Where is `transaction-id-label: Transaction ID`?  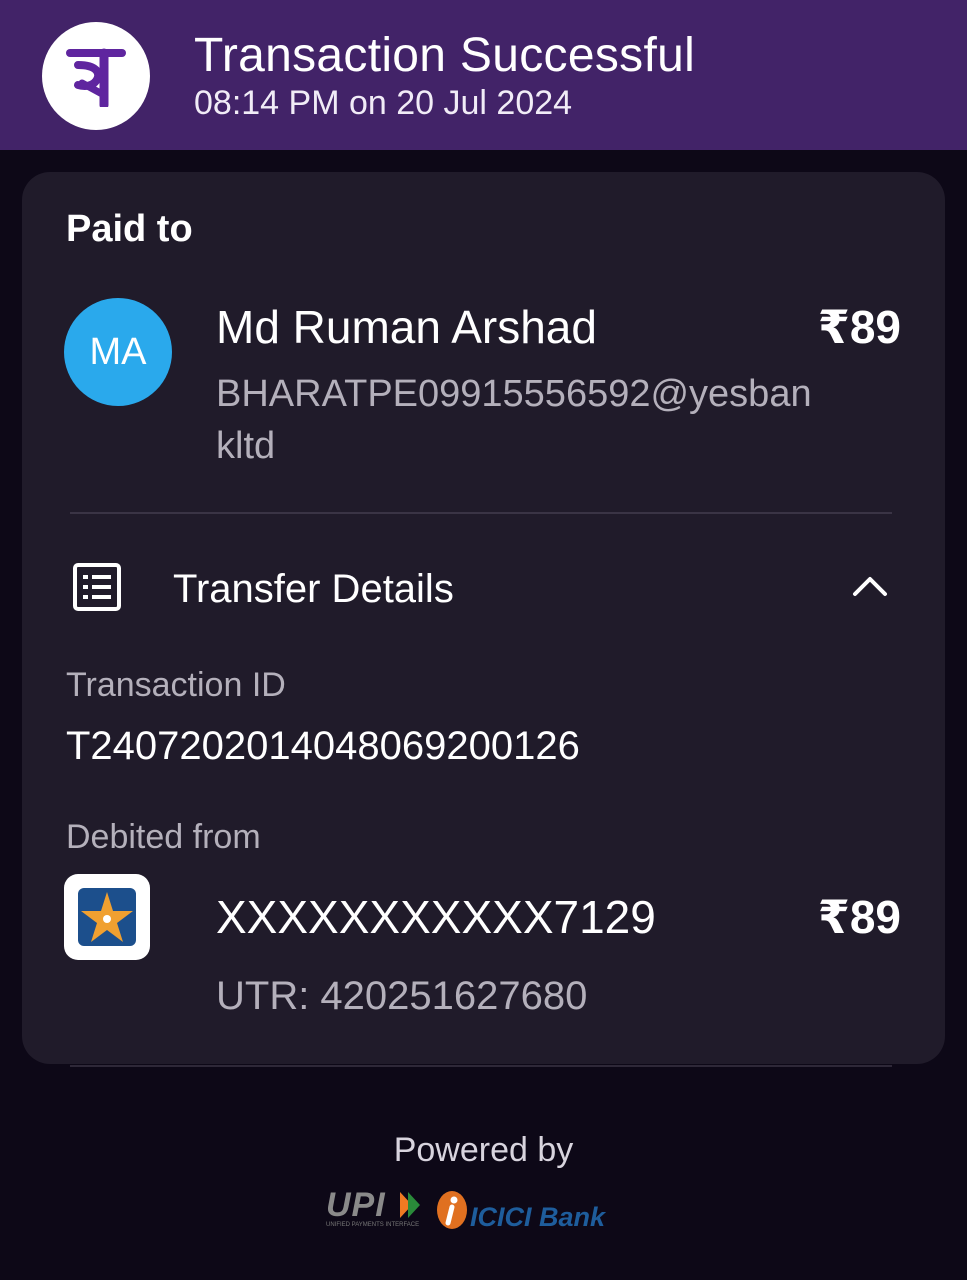 transaction-id-label: Transaction ID is located at coordinates (176, 685).